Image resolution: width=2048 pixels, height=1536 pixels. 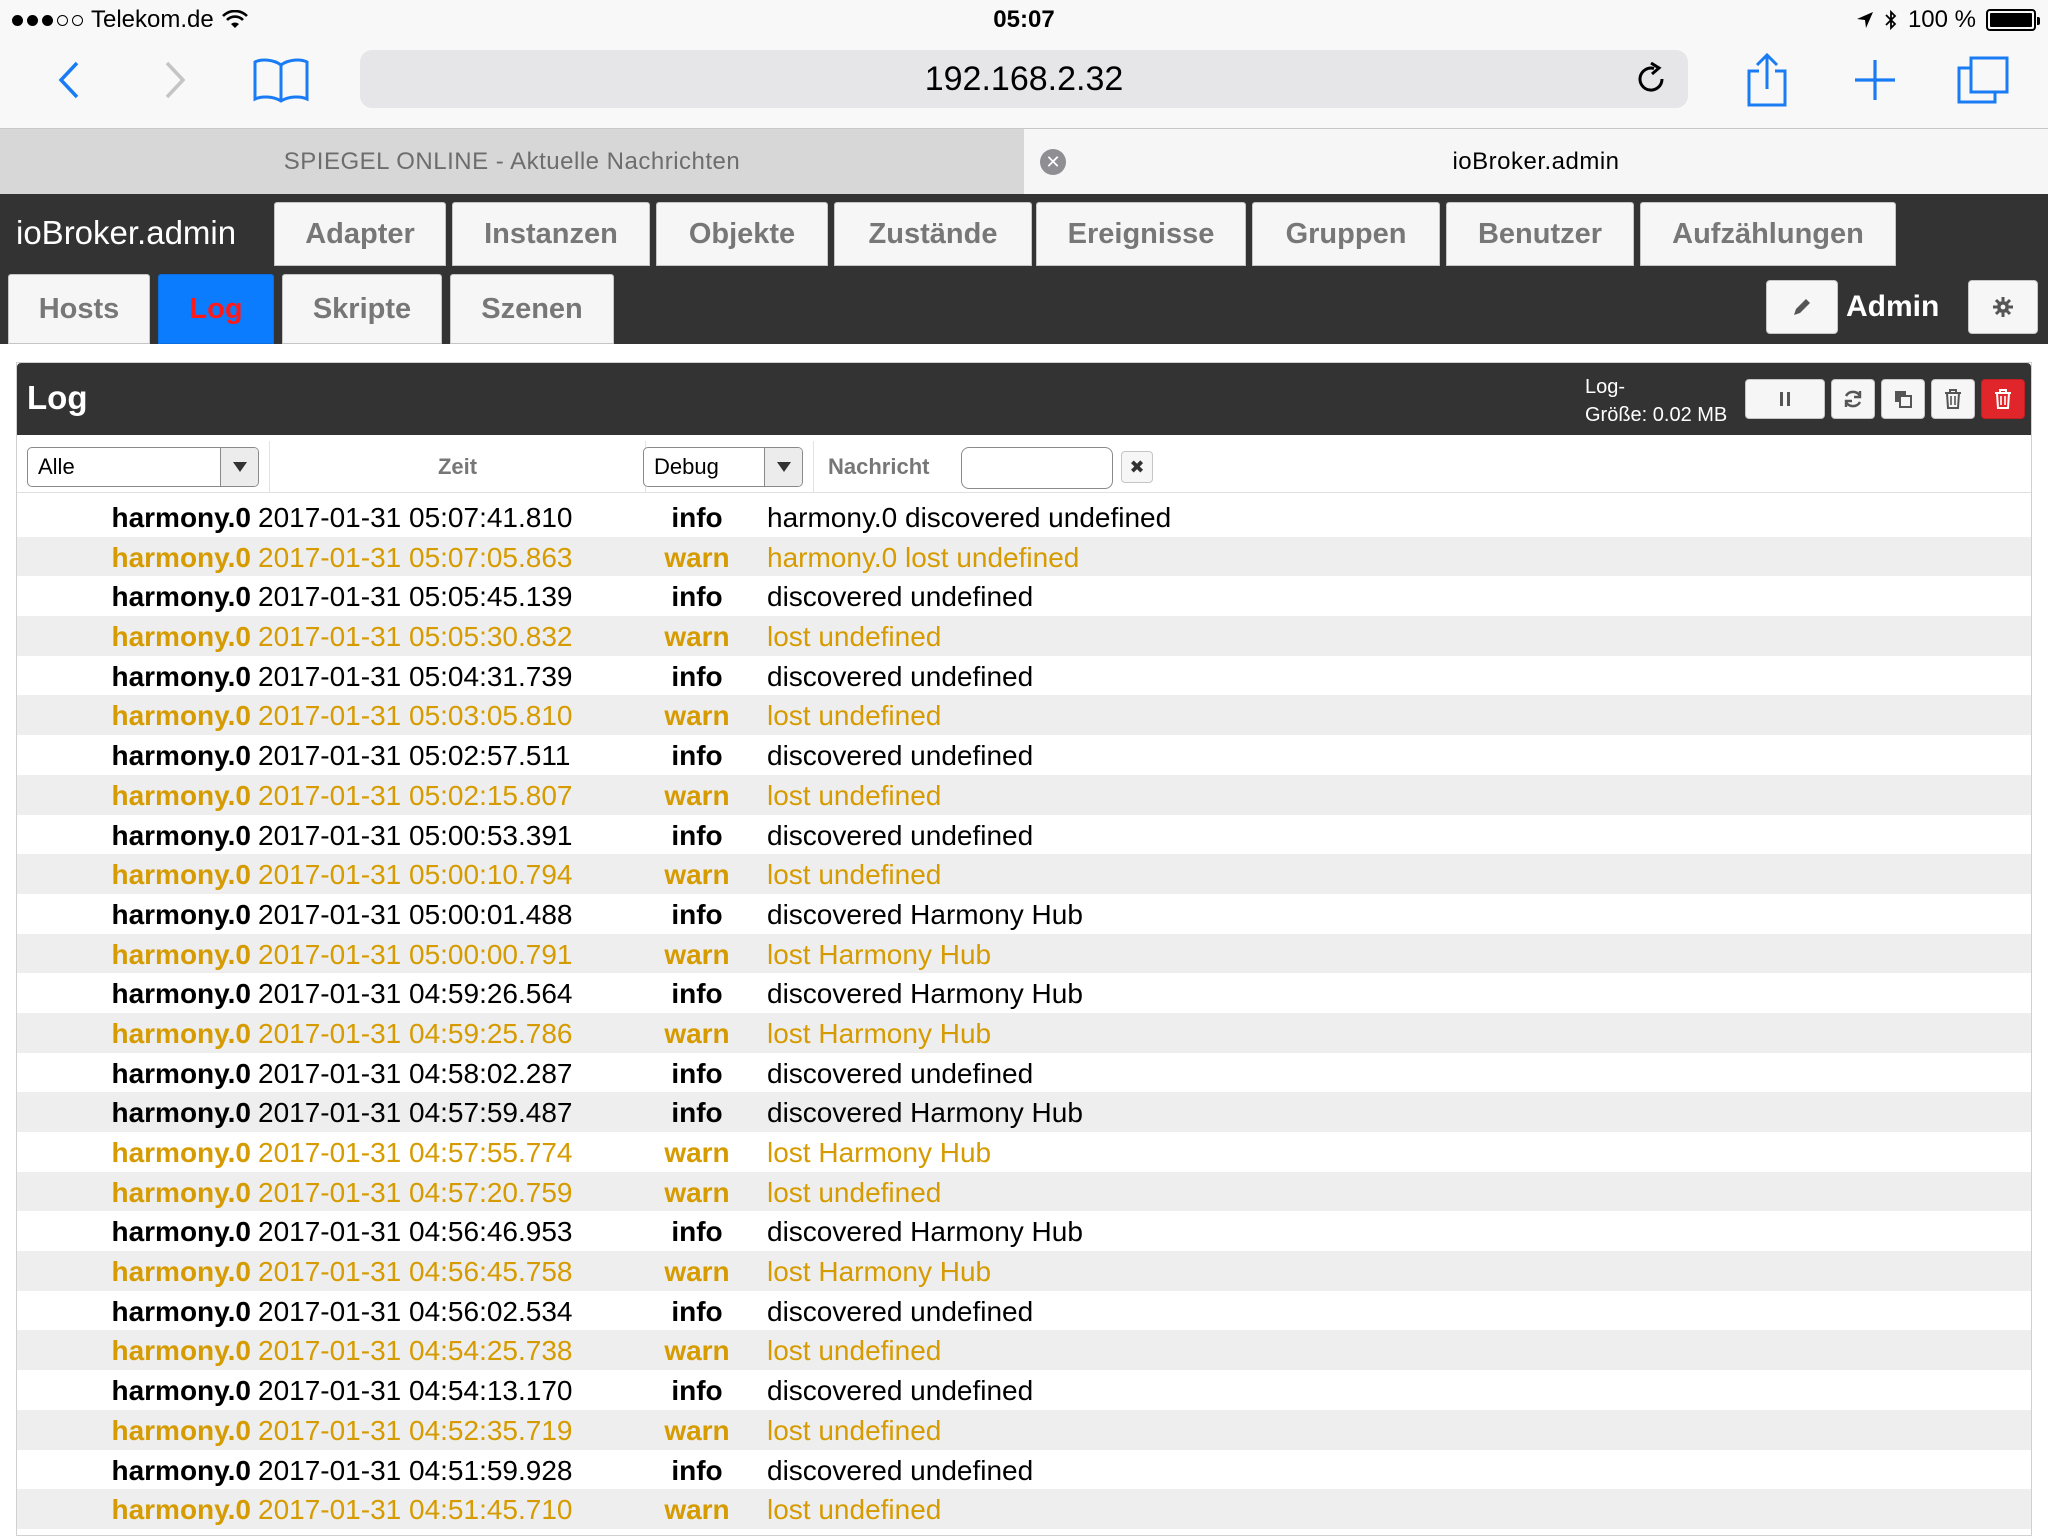 I want to click on battery-icon, so click(x=2013, y=20).